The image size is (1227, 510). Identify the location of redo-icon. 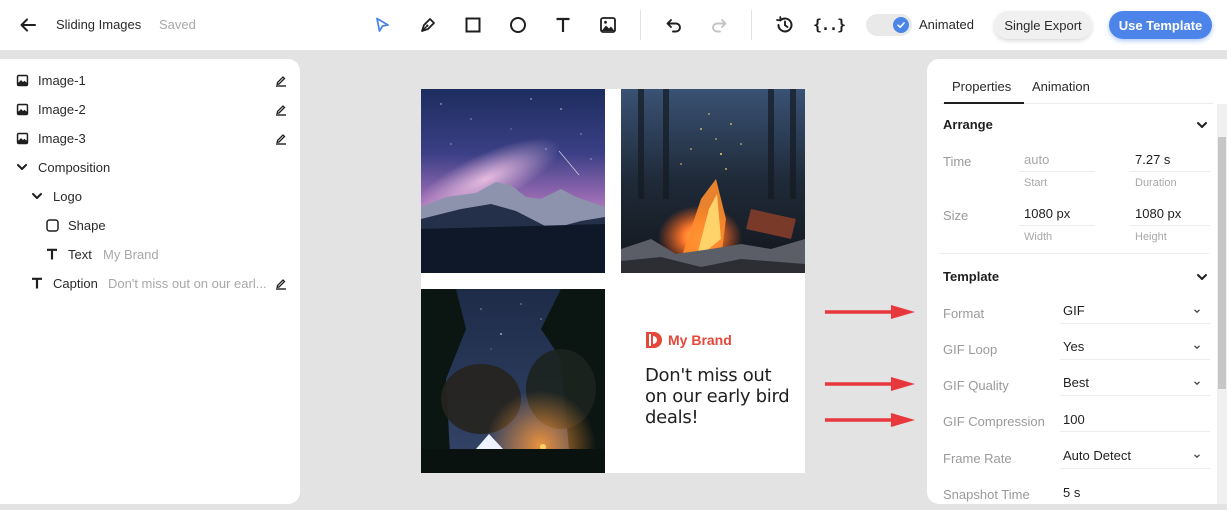
(719, 26).